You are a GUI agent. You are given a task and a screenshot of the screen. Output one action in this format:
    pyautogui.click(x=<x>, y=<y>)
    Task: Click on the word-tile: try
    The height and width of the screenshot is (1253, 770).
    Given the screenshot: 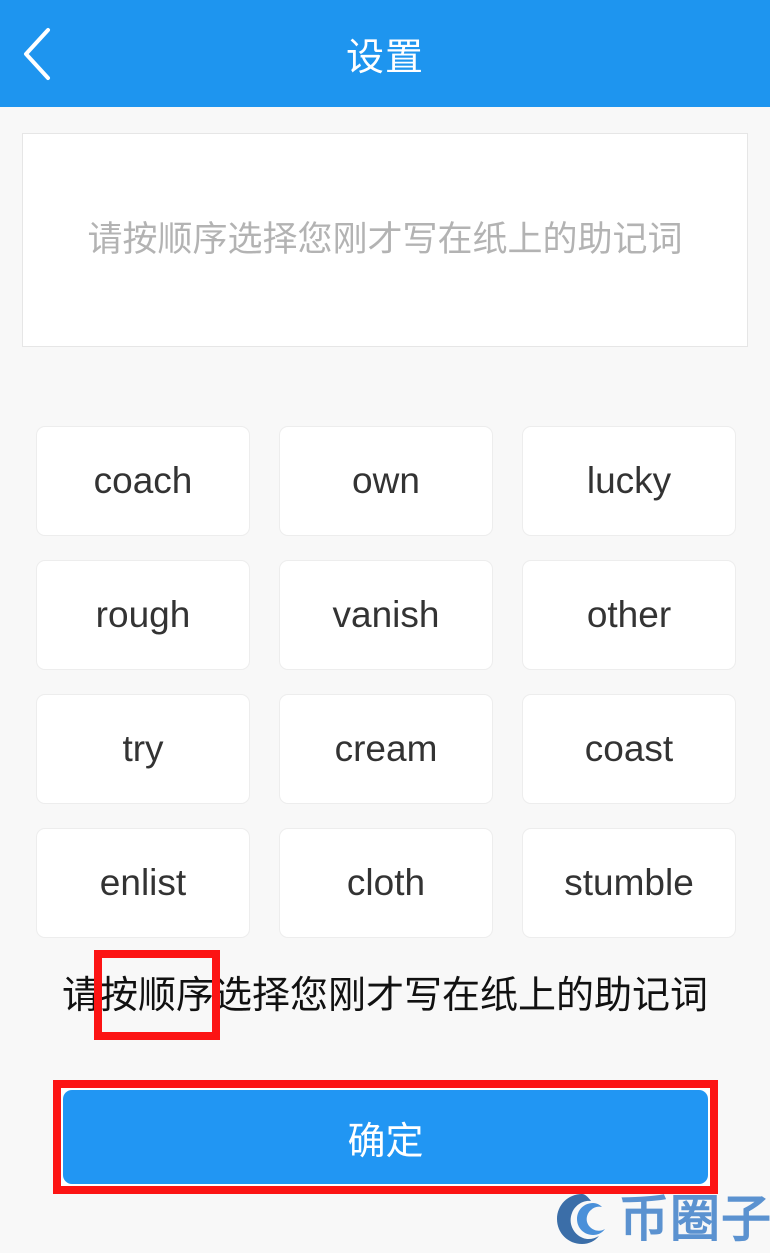 What is the action you would take?
    pyautogui.click(x=143, y=749)
    